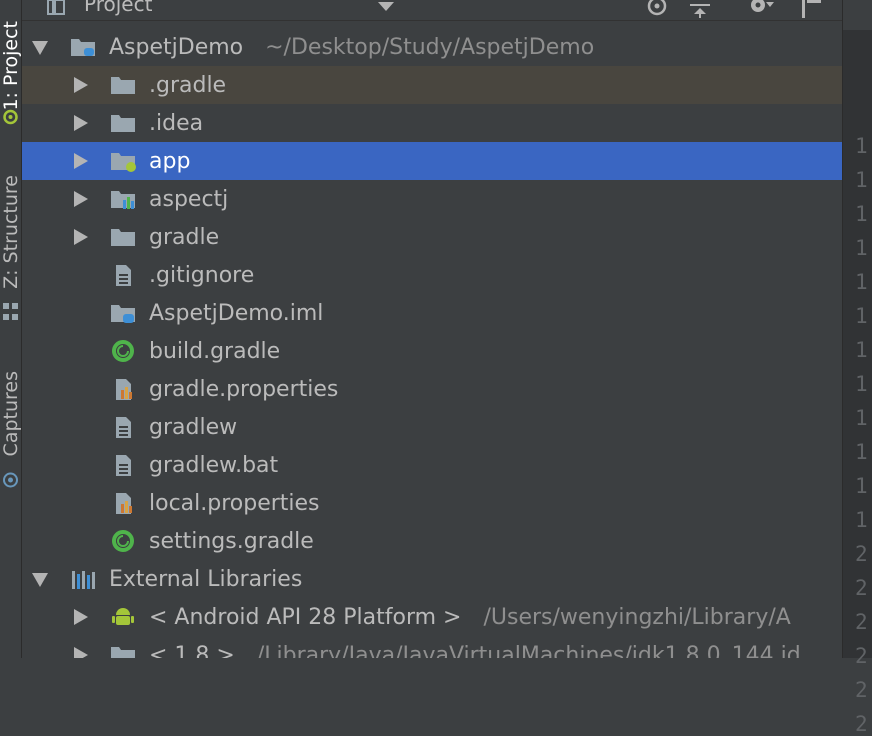 The image size is (872, 736). I want to click on tree-node-name: gradlew, so click(193, 427).